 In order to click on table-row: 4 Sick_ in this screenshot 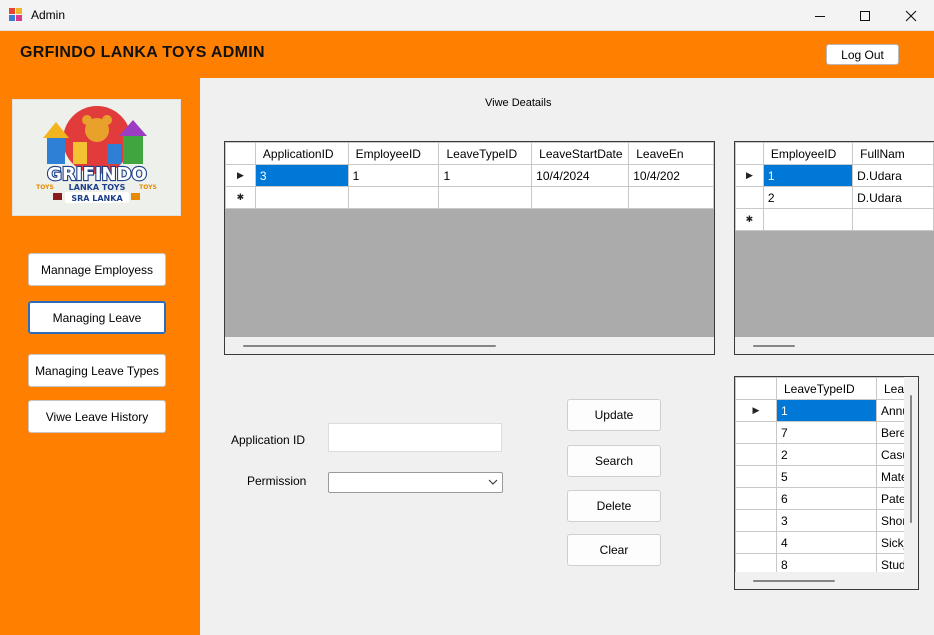, I will do `click(826, 542)`.